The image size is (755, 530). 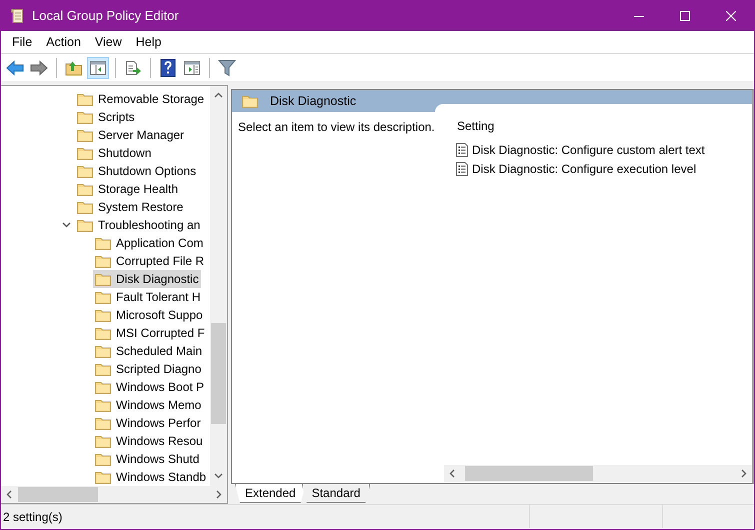 I want to click on view-tab: Extended, so click(x=270, y=493).